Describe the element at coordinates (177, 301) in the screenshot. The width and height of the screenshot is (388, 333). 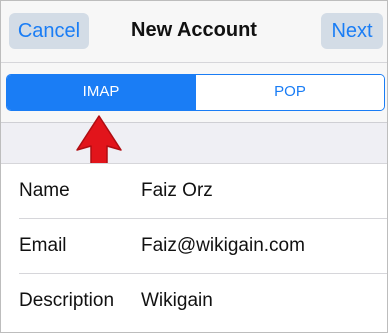
I see `description-field: Wikigain` at that location.